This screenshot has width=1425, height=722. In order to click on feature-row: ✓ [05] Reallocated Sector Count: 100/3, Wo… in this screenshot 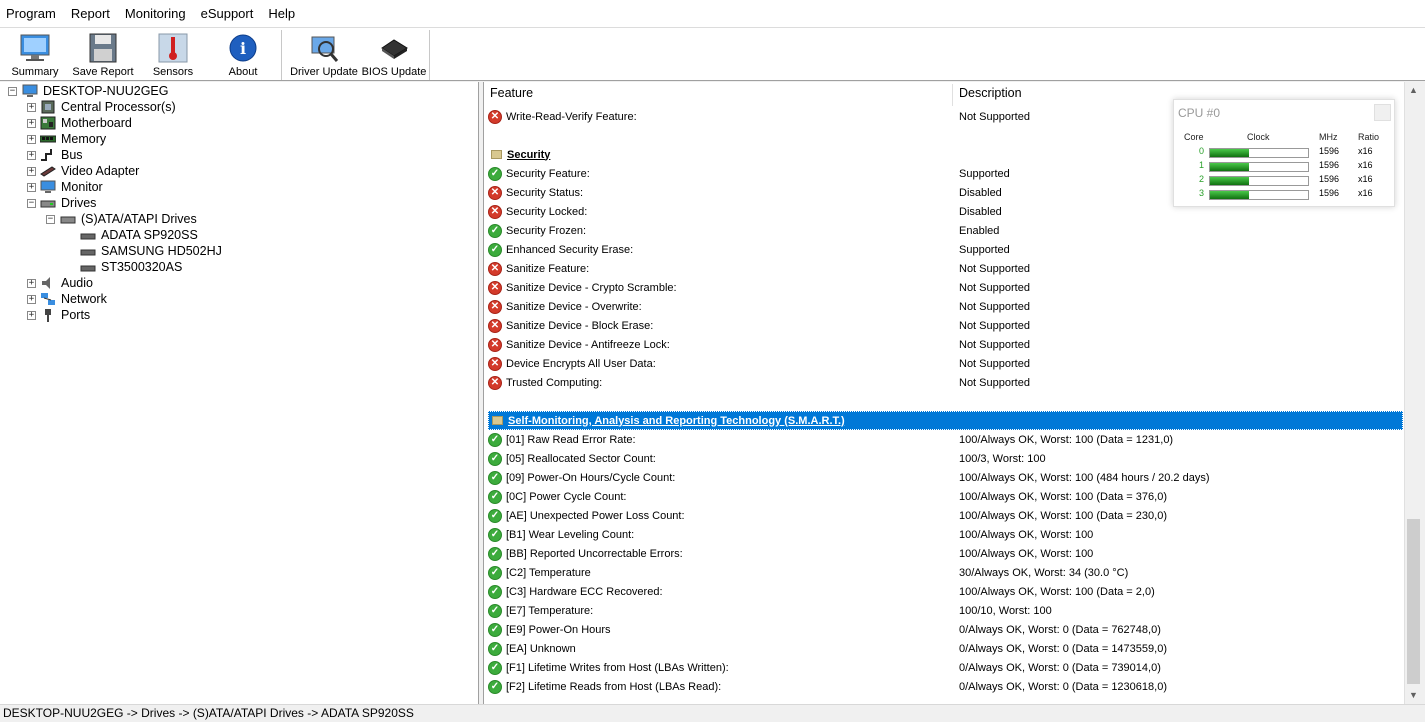, I will do `click(945, 458)`.